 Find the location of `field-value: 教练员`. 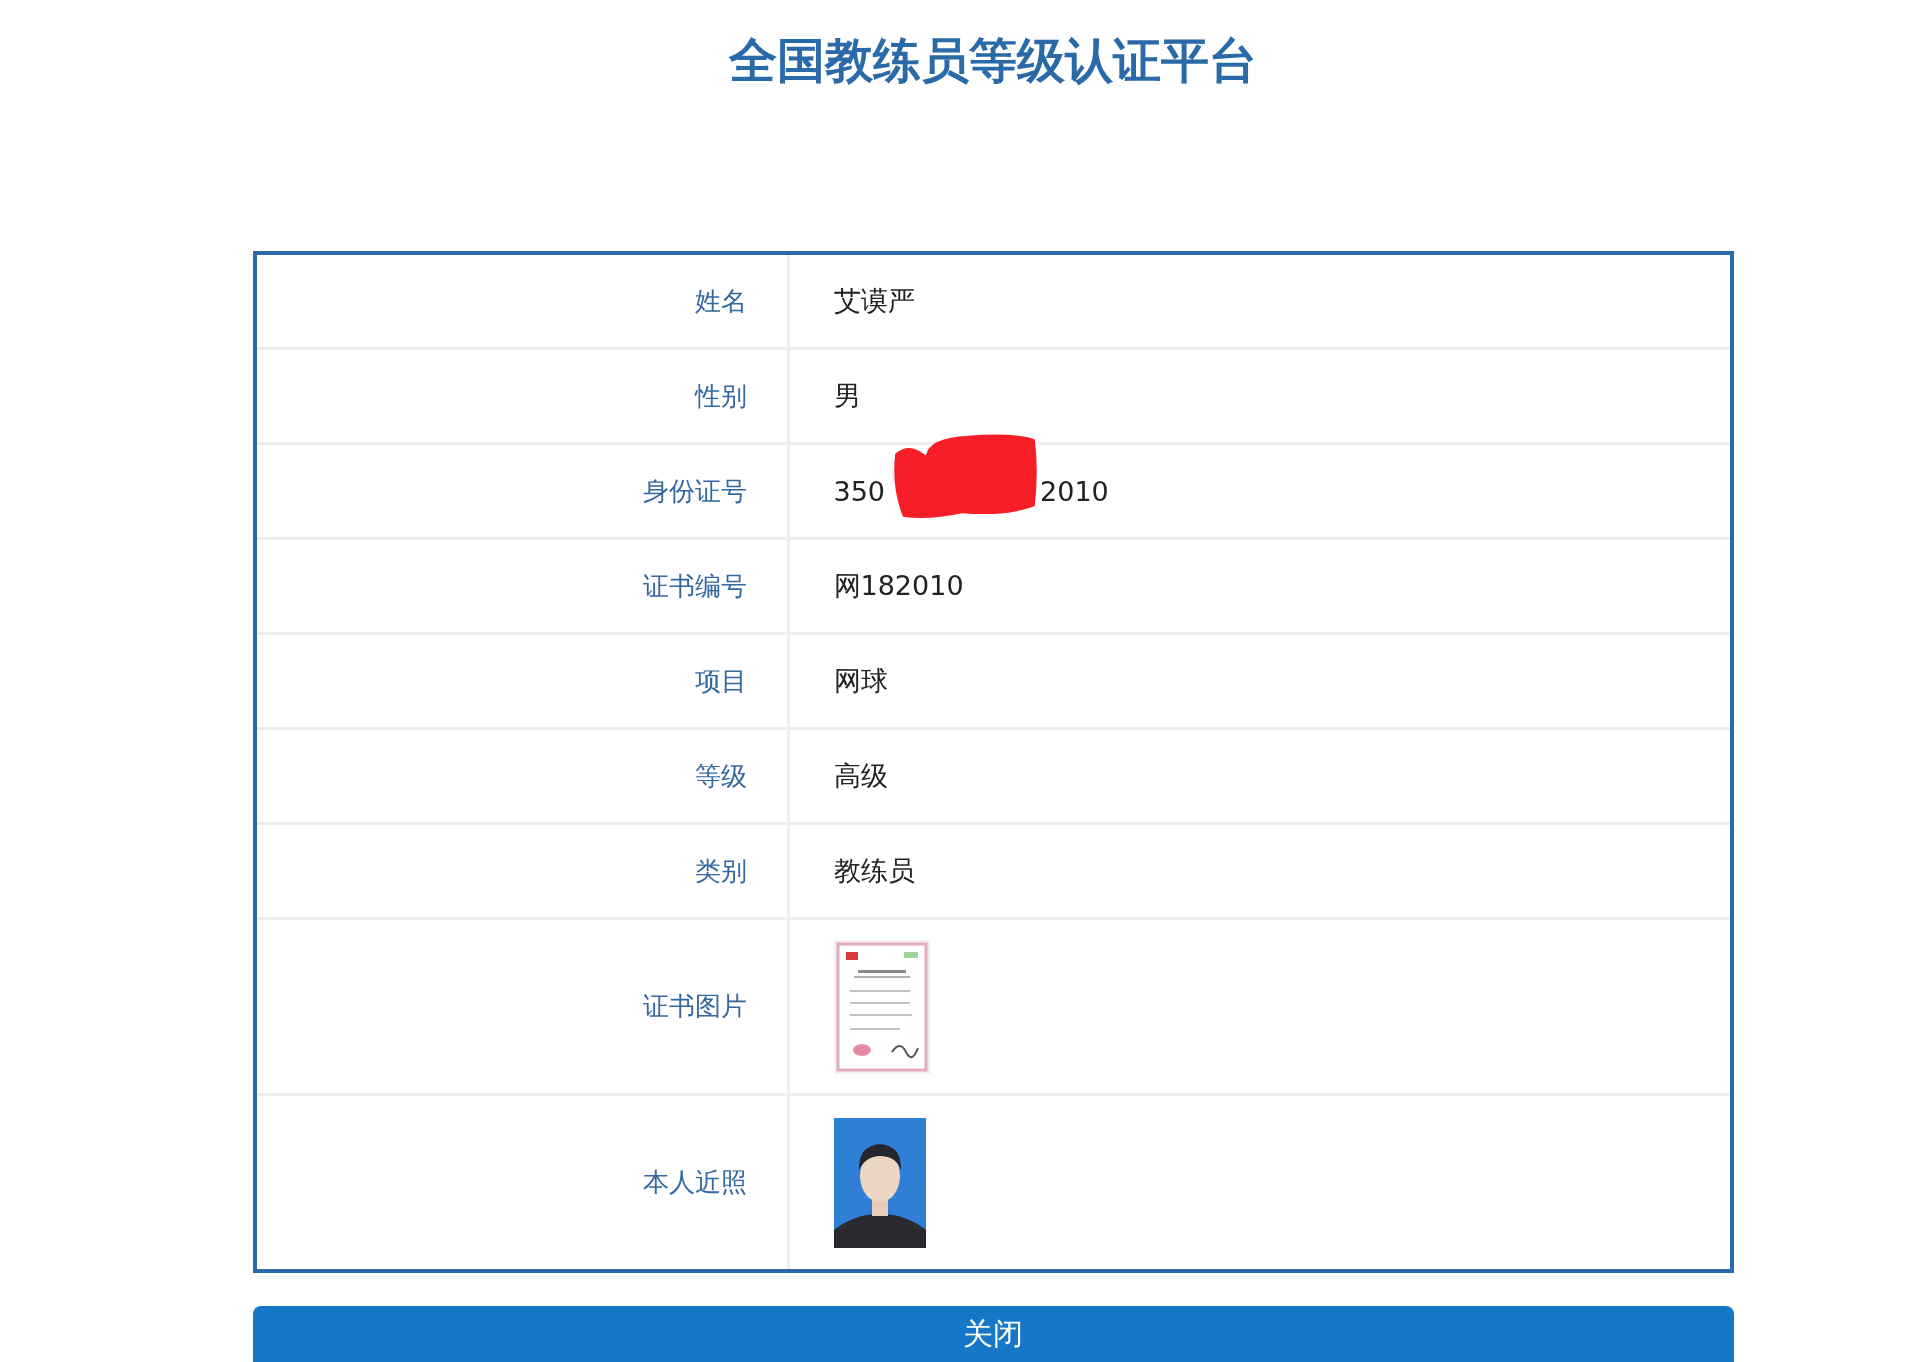

field-value: 教练员 is located at coordinates (874, 871).